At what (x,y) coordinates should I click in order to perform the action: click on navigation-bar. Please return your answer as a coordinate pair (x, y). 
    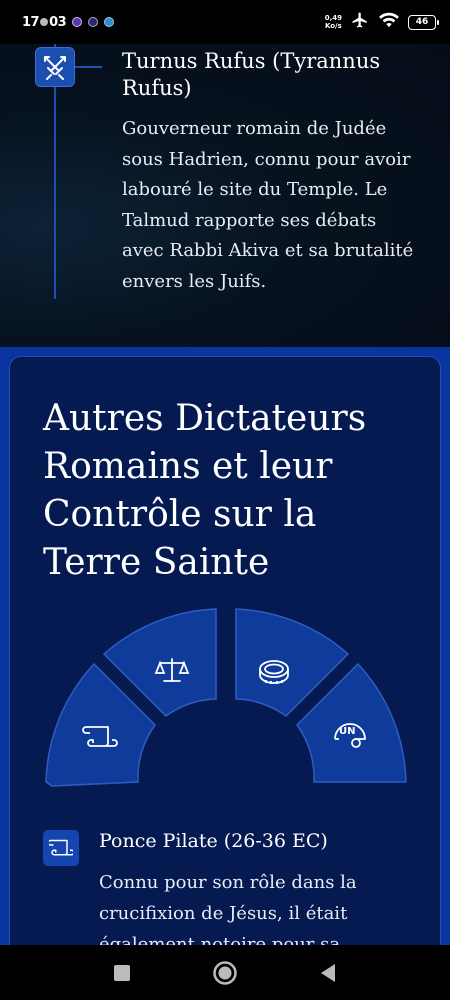
    Looking at the image, I should click on (225, 972).